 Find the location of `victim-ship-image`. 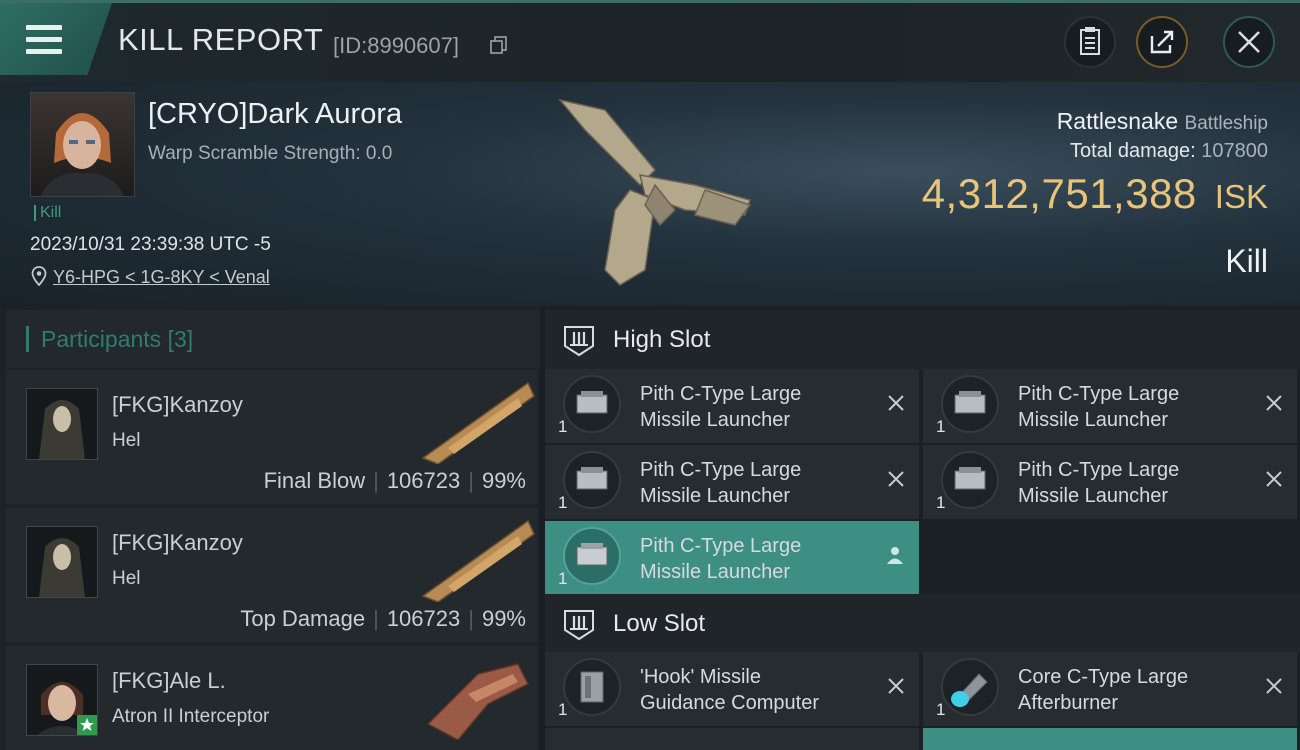

victim-ship-image is located at coordinates (652, 192).